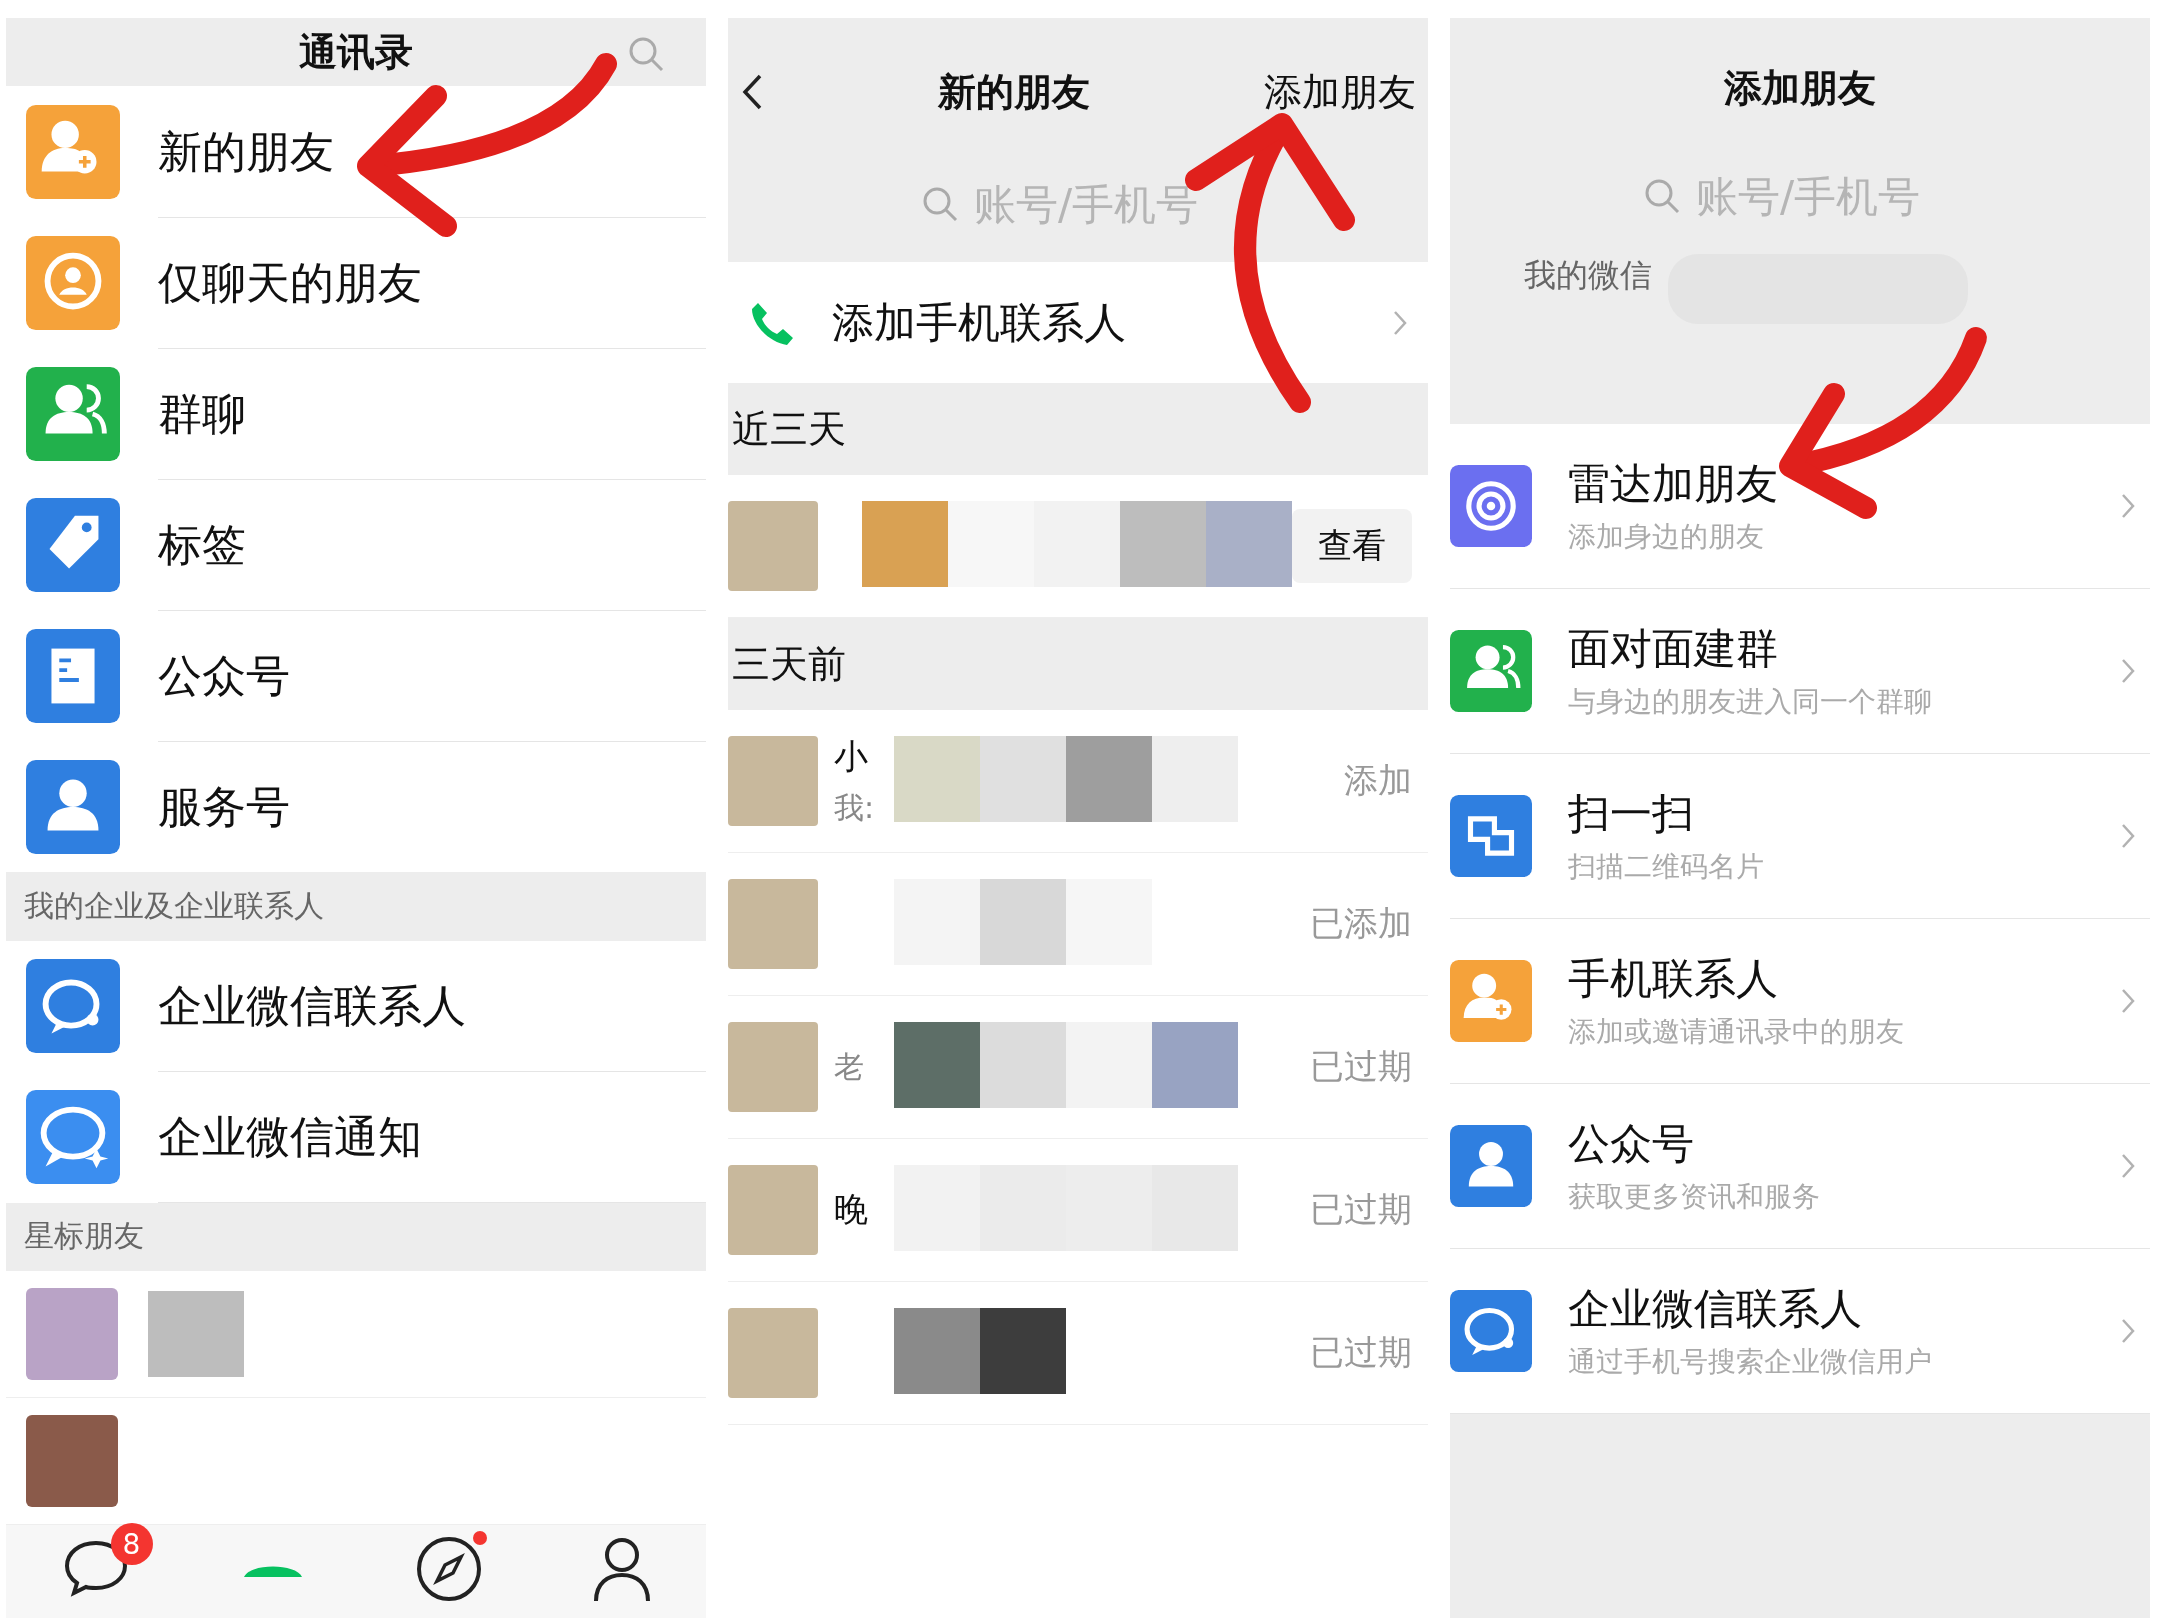  Describe the element at coordinates (1340, 92) in the screenshot. I see `add-friends-button: 添加朋友` at that location.